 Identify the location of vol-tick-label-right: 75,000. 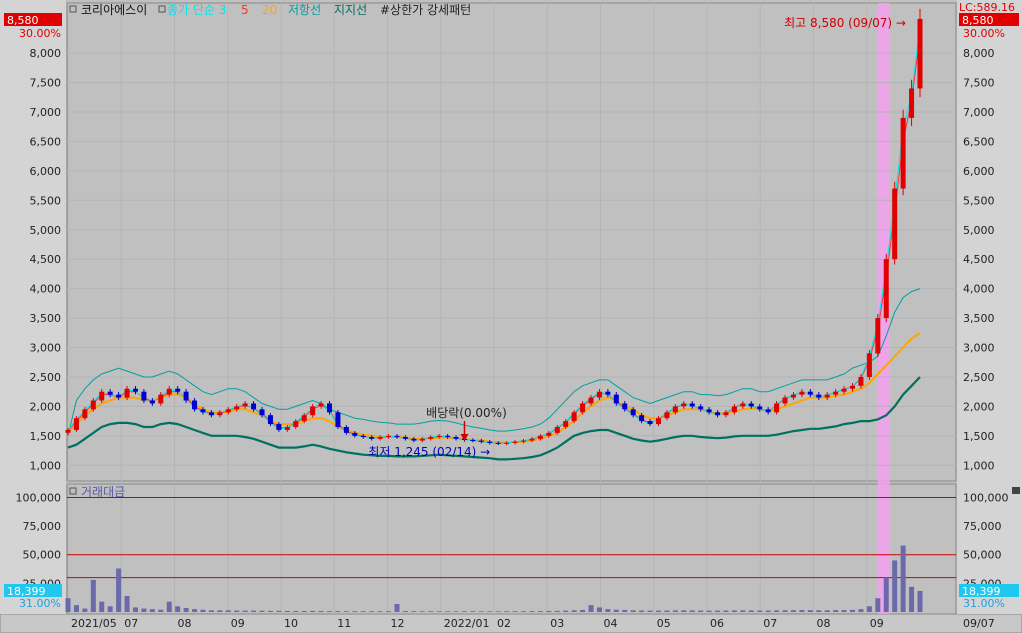
(982, 526).